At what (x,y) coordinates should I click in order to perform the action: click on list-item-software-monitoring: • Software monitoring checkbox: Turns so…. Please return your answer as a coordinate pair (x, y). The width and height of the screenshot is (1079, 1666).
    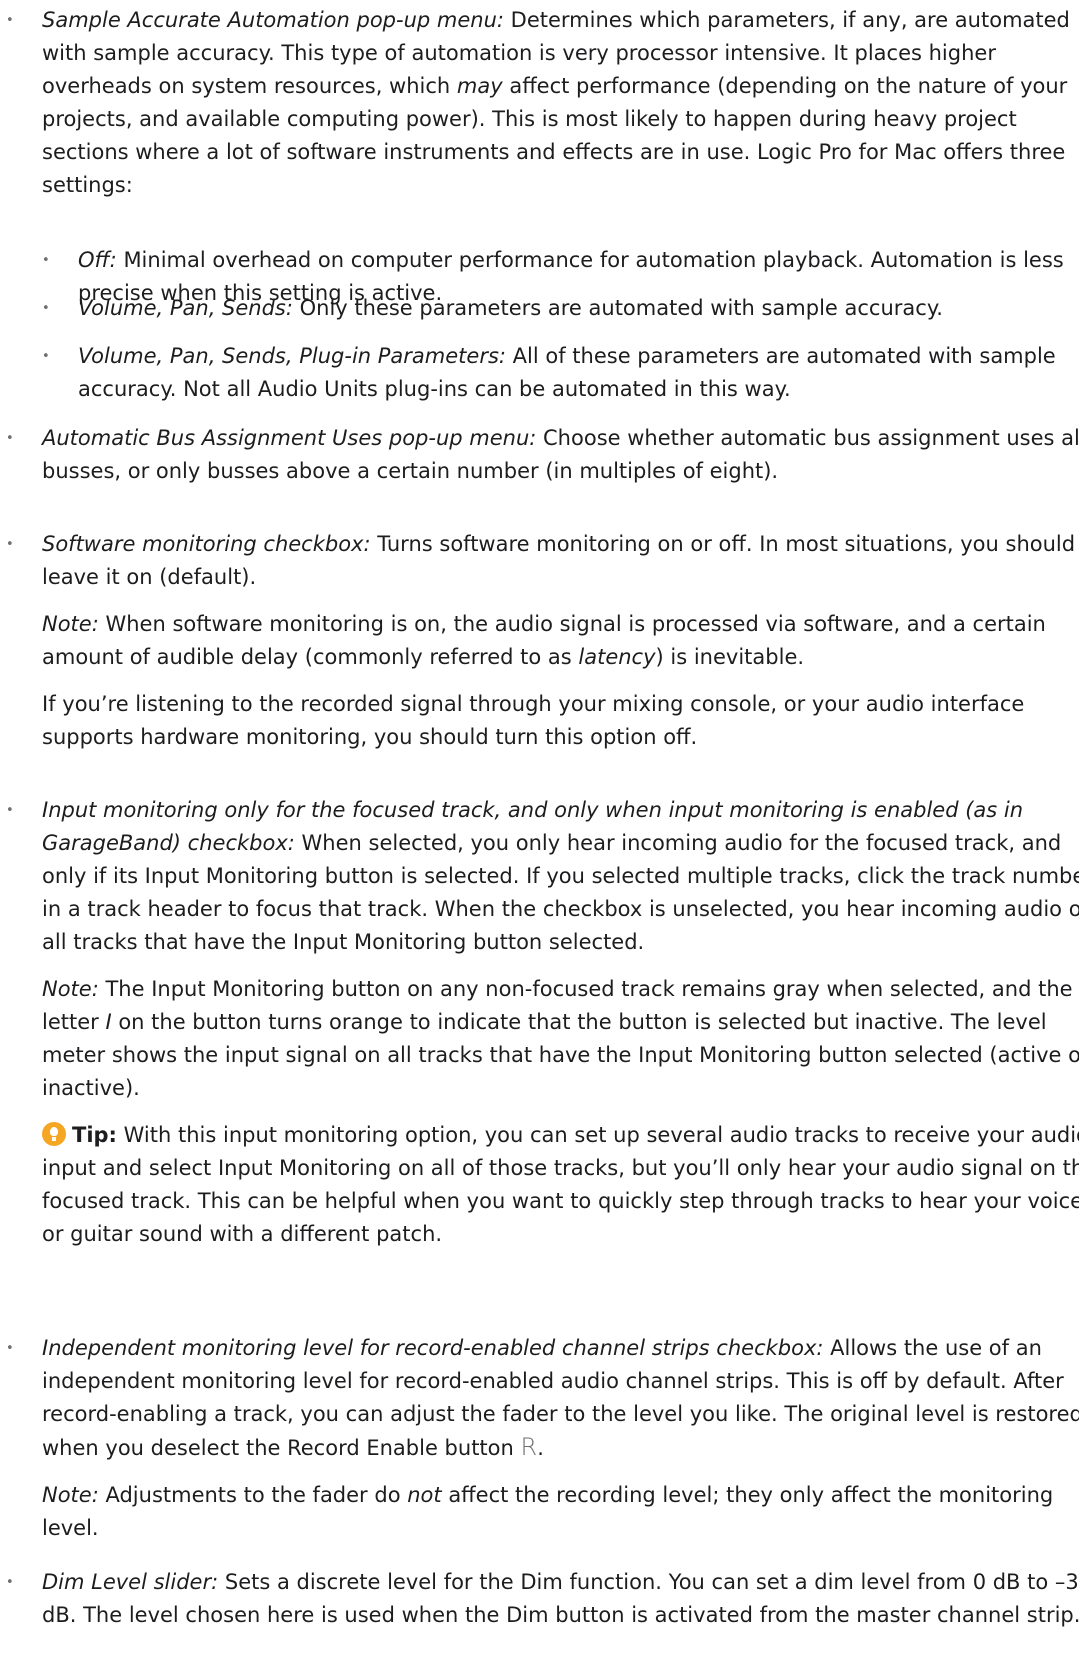
    Looking at the image, I should click on (539, 641).